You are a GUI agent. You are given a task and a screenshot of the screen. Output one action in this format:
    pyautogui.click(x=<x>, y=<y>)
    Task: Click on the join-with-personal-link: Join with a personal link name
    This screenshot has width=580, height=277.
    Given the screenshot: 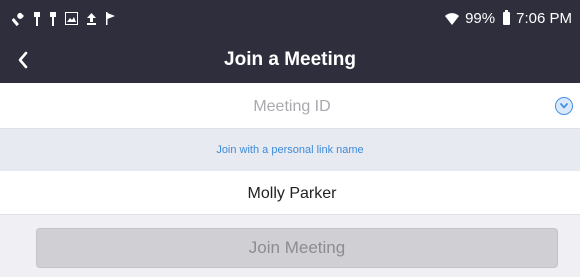 What is the action you would take?
    pyautogui.click(x=289, y=150)
    